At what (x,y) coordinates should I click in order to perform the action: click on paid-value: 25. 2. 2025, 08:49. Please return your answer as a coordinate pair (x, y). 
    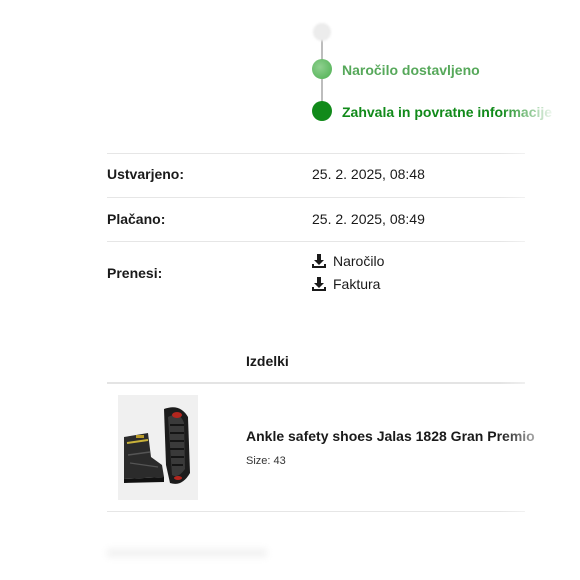
    Looking at the image, I should click on (368, 219).